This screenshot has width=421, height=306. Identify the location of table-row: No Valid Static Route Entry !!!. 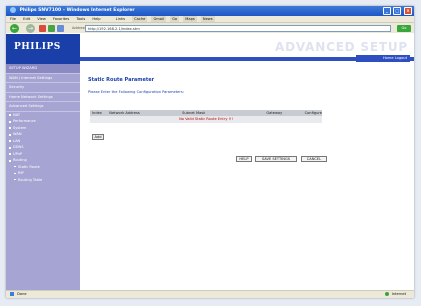
(206, 119).